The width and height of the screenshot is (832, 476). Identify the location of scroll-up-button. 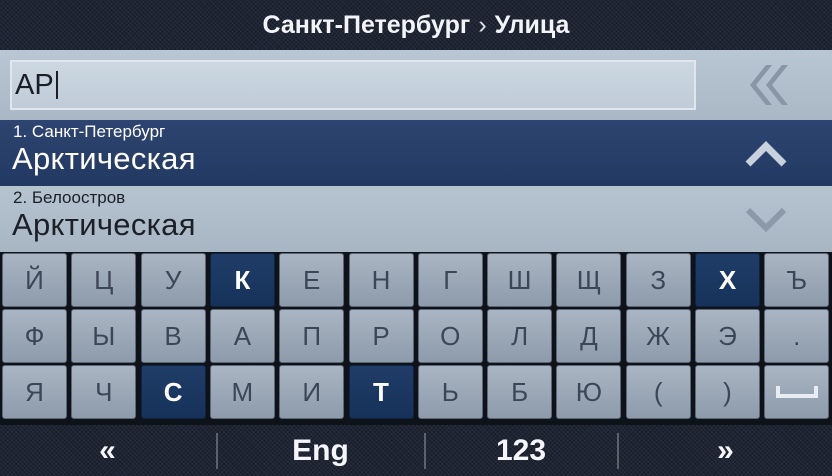
(766, 153).